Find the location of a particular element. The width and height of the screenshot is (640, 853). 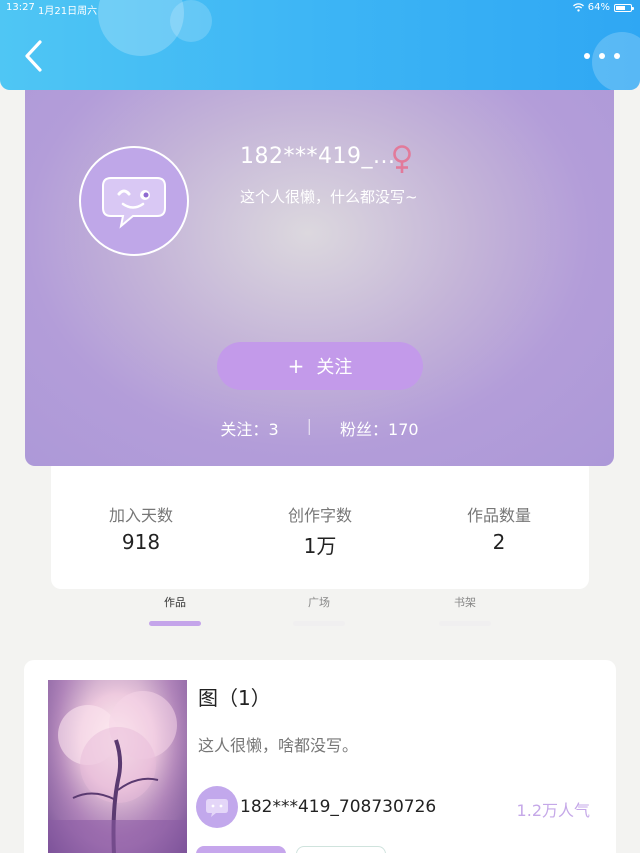

user-bio: 这个人很懒，什么都没写~ is located at coordinates (329, 197).